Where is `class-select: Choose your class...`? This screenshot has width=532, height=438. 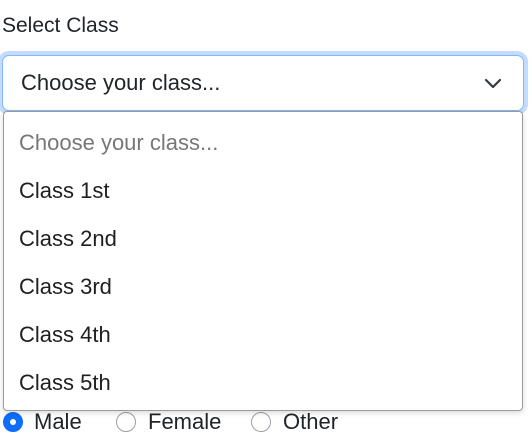 class-select: Choose your class... is located at coordinates (263, 83).